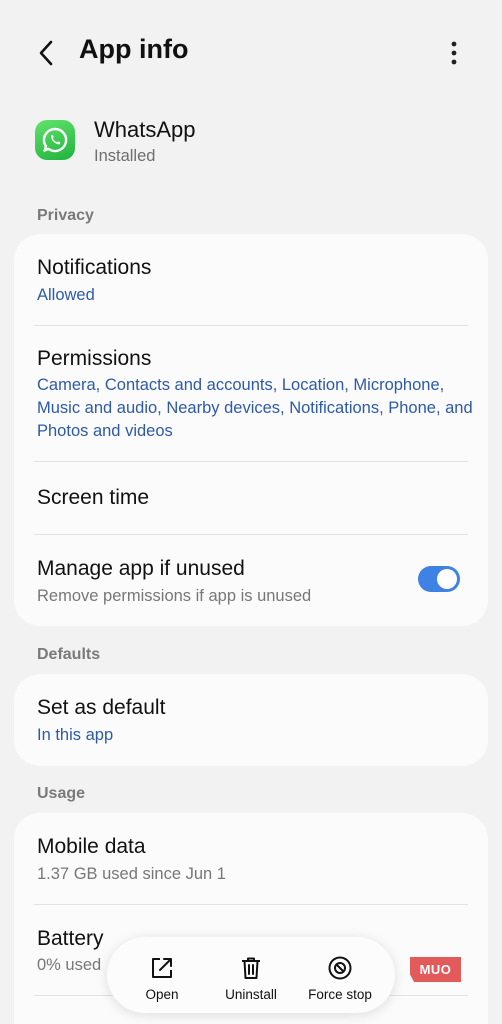 The image size is (502, 1024). What do you see at coordinates (94, 358) in the screenshot?
I see `permissions-title: Permissions` at bounding box center [94, 358].